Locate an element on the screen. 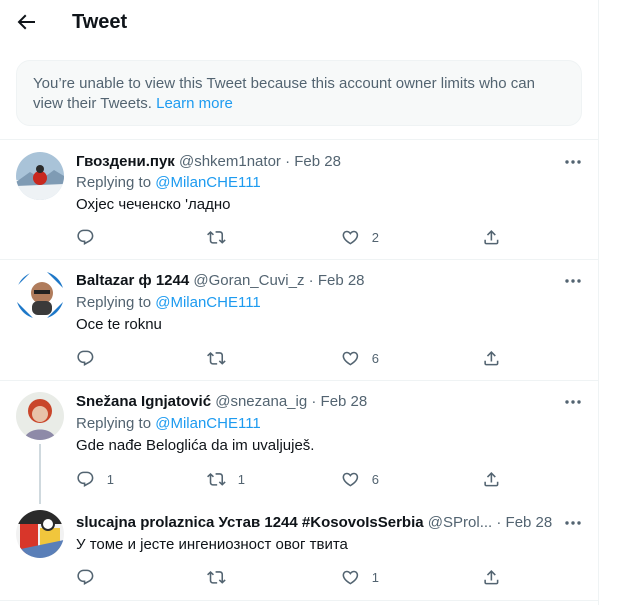 The image size is (628, 605). like-button: 2 is located at coordinates (360, 237).